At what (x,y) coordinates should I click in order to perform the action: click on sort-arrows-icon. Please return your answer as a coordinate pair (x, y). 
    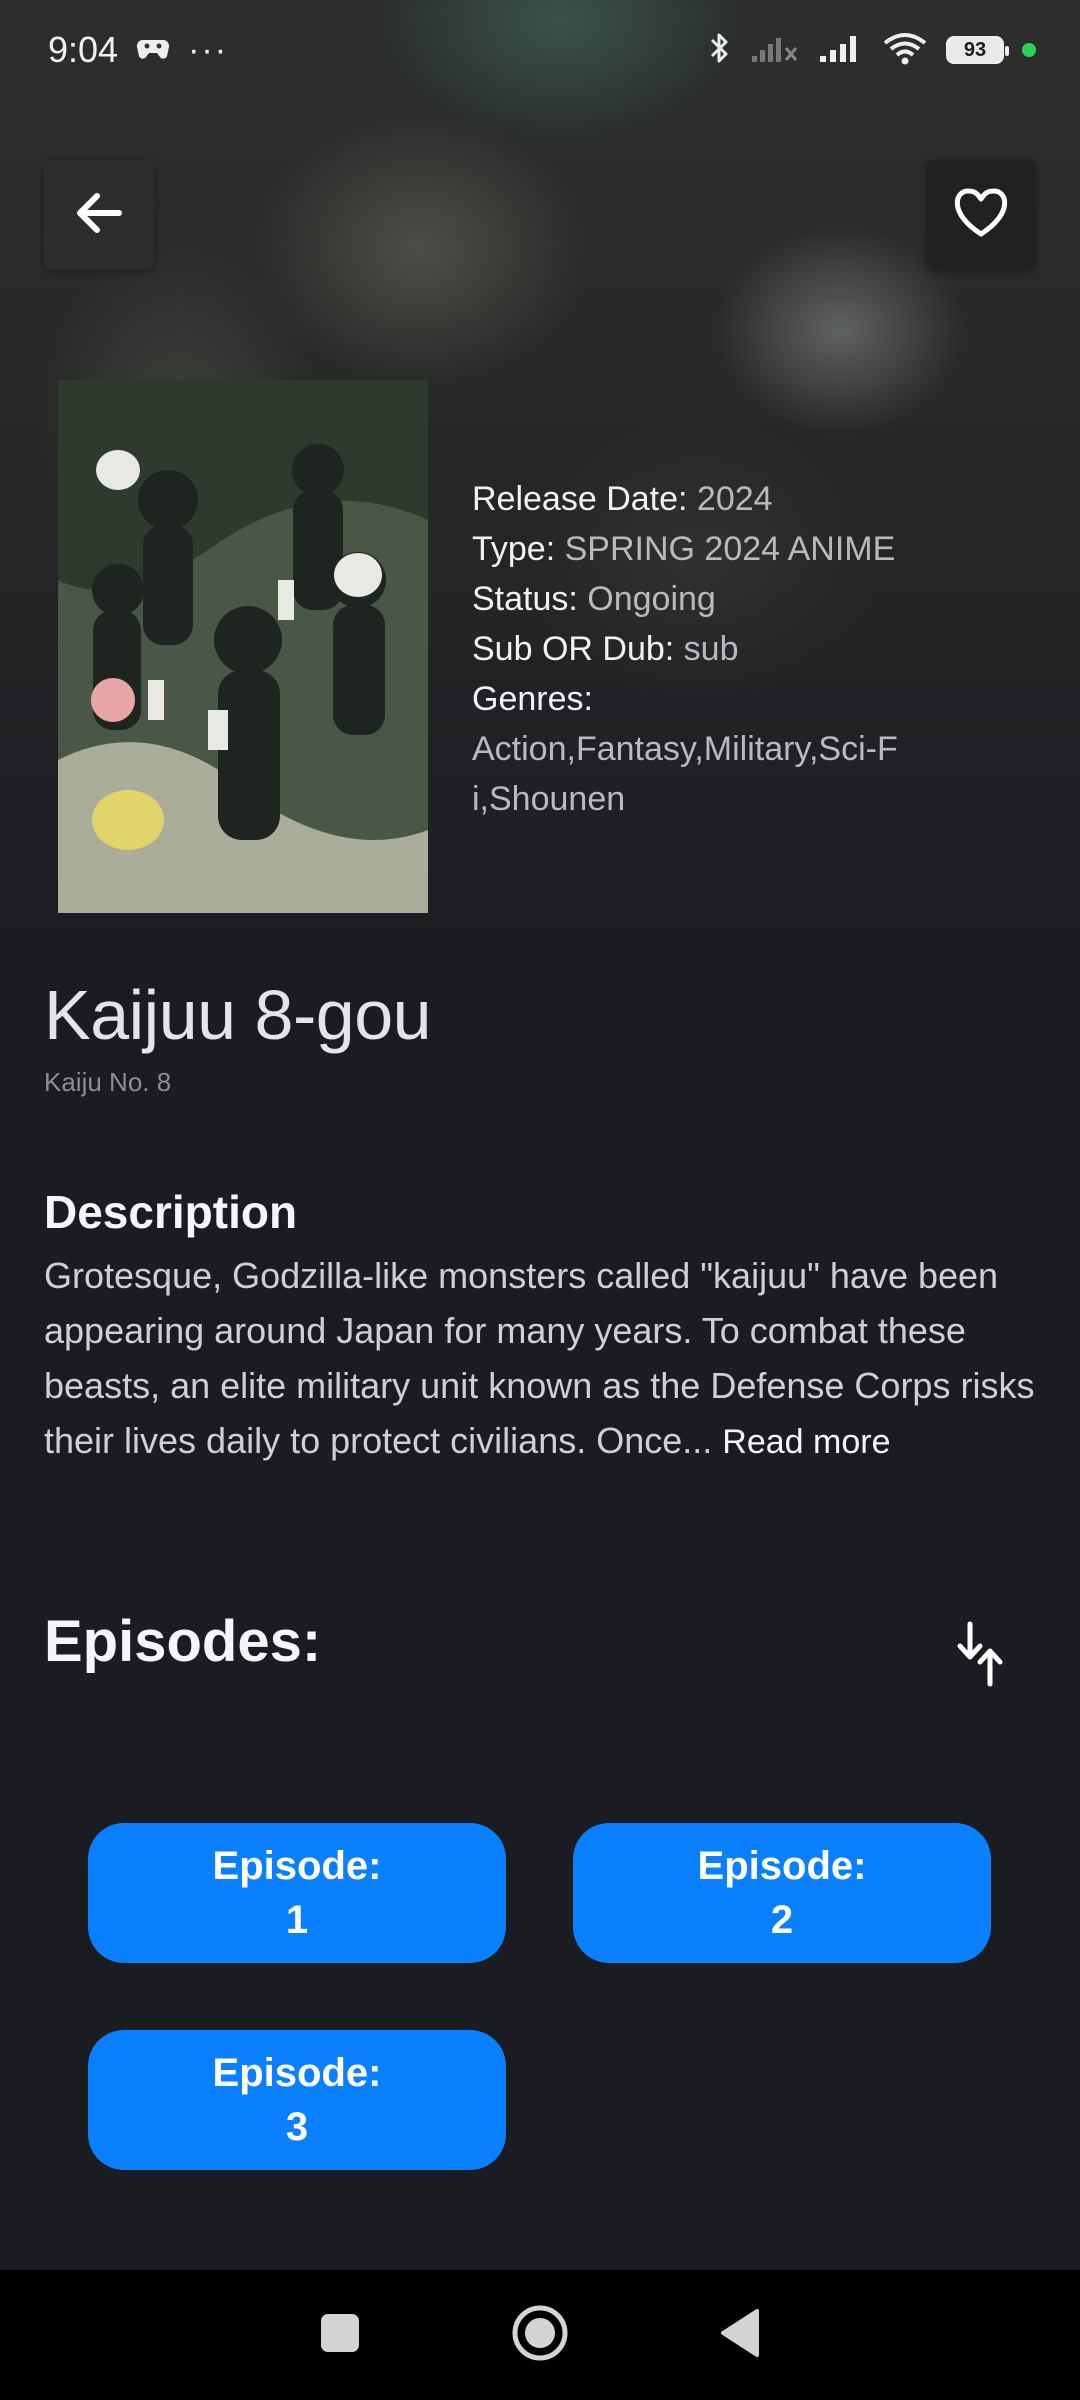
    Looking at the image, I should click on (980, 1657).